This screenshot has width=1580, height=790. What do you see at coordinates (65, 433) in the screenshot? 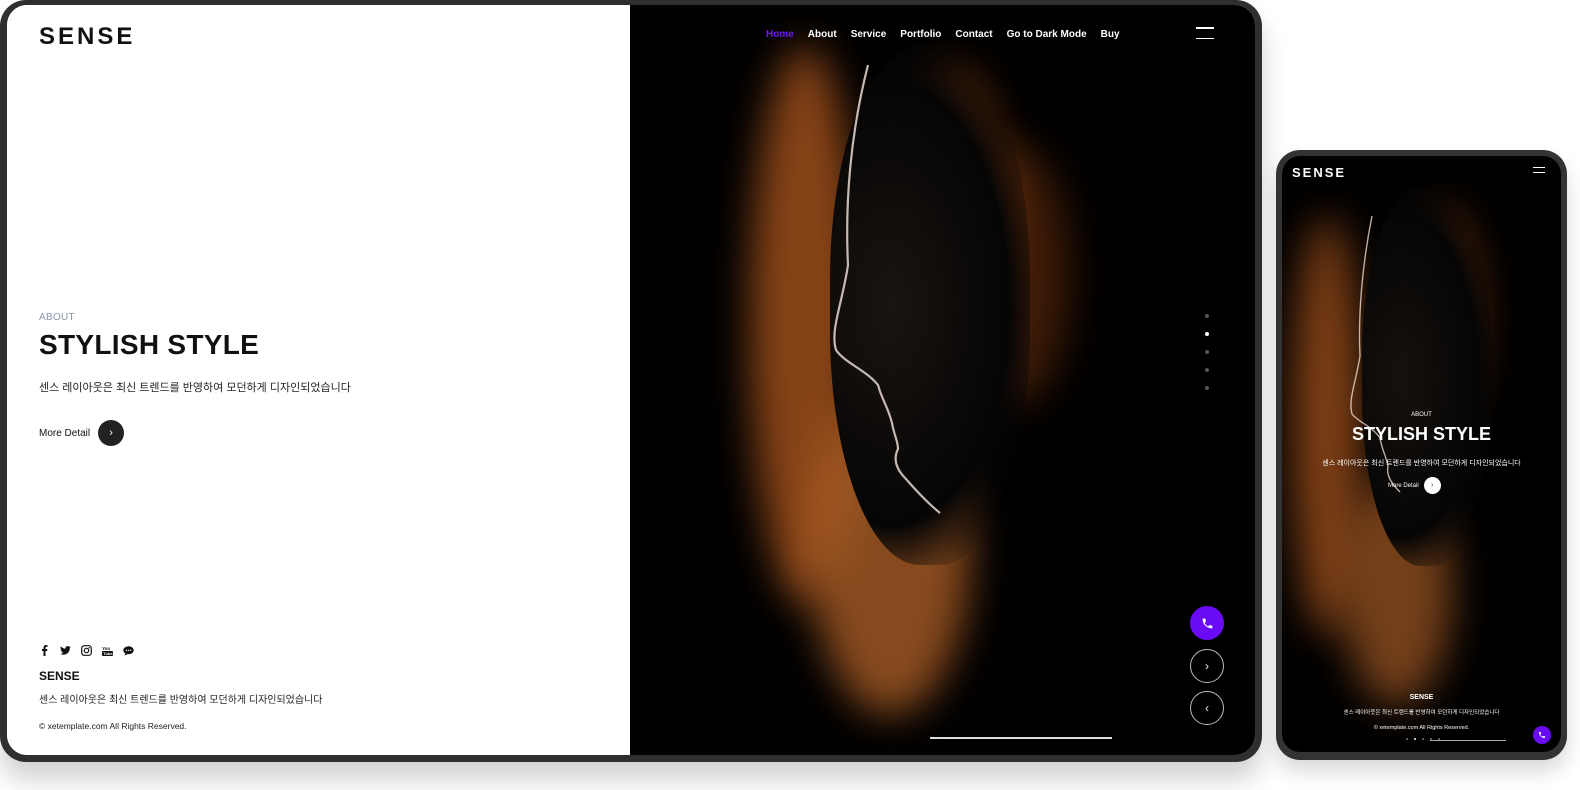
I see `more-detail-label: More Detail` at bounding box center [65, 433].